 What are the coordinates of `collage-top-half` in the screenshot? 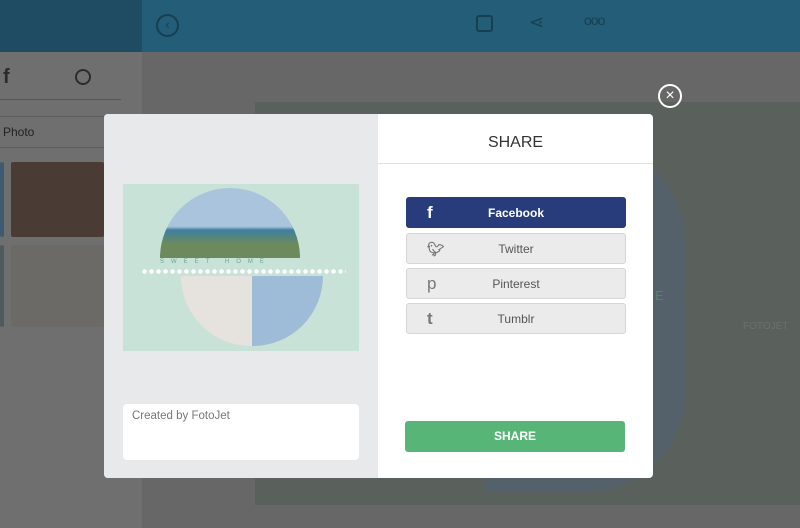 It's located at (230, 223).